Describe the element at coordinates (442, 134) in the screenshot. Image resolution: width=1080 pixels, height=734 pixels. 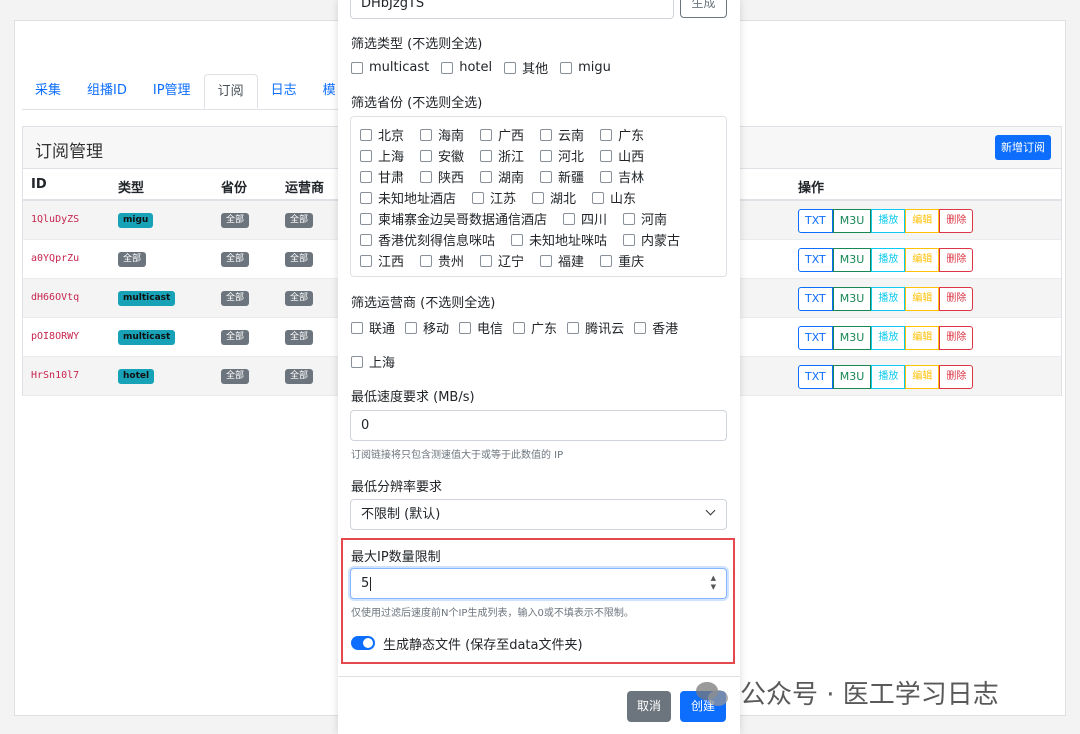
I see `province-option: 海南` at that location.